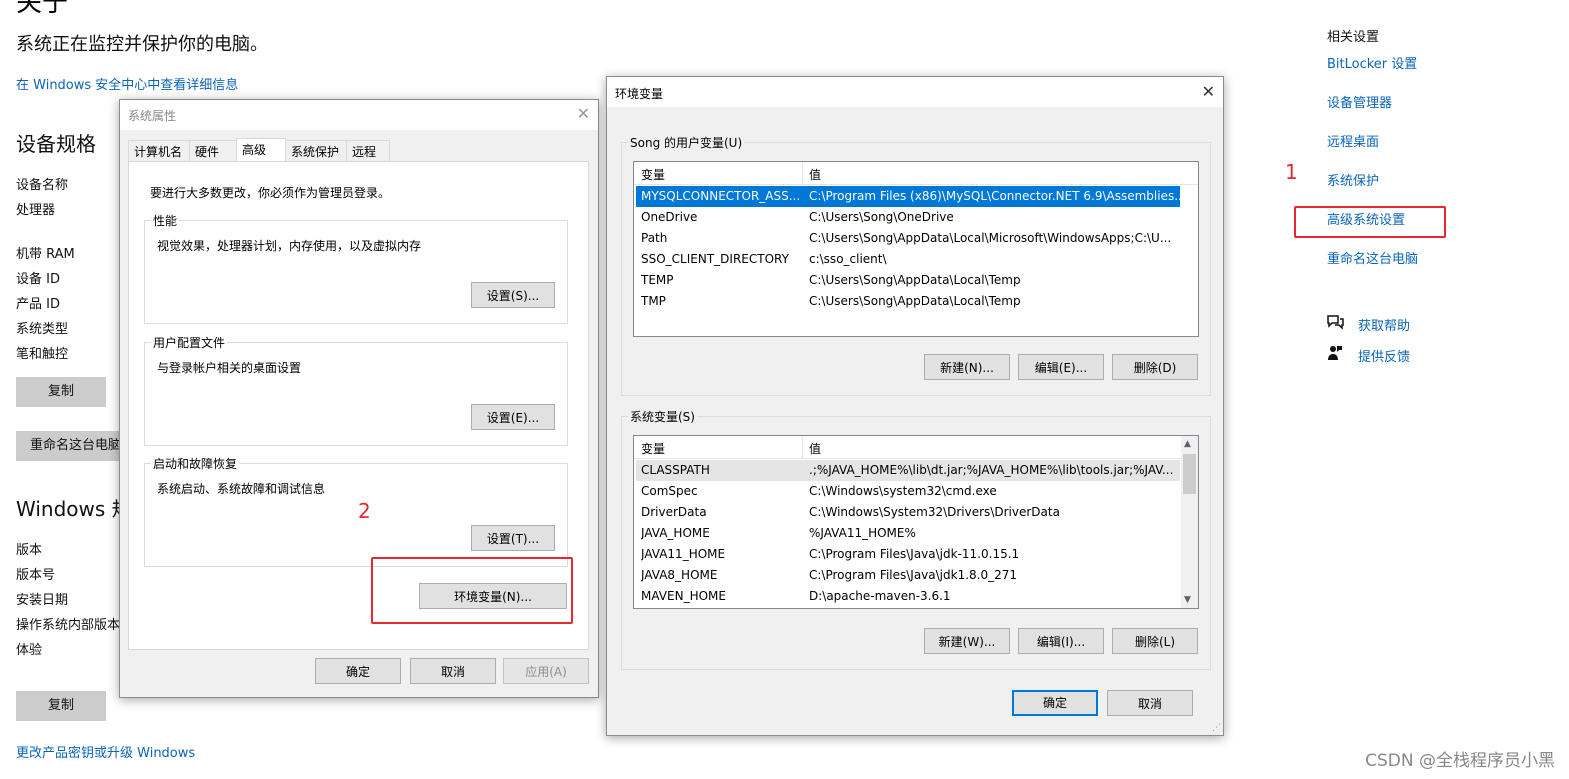 Image resolution: width=1569 pixels, height=779 pixels. Describe the element at coordinates (229, 368) in the screenshot. I see `user-profiles-desc: 与登录帐户相关的桌面设置` at that location.